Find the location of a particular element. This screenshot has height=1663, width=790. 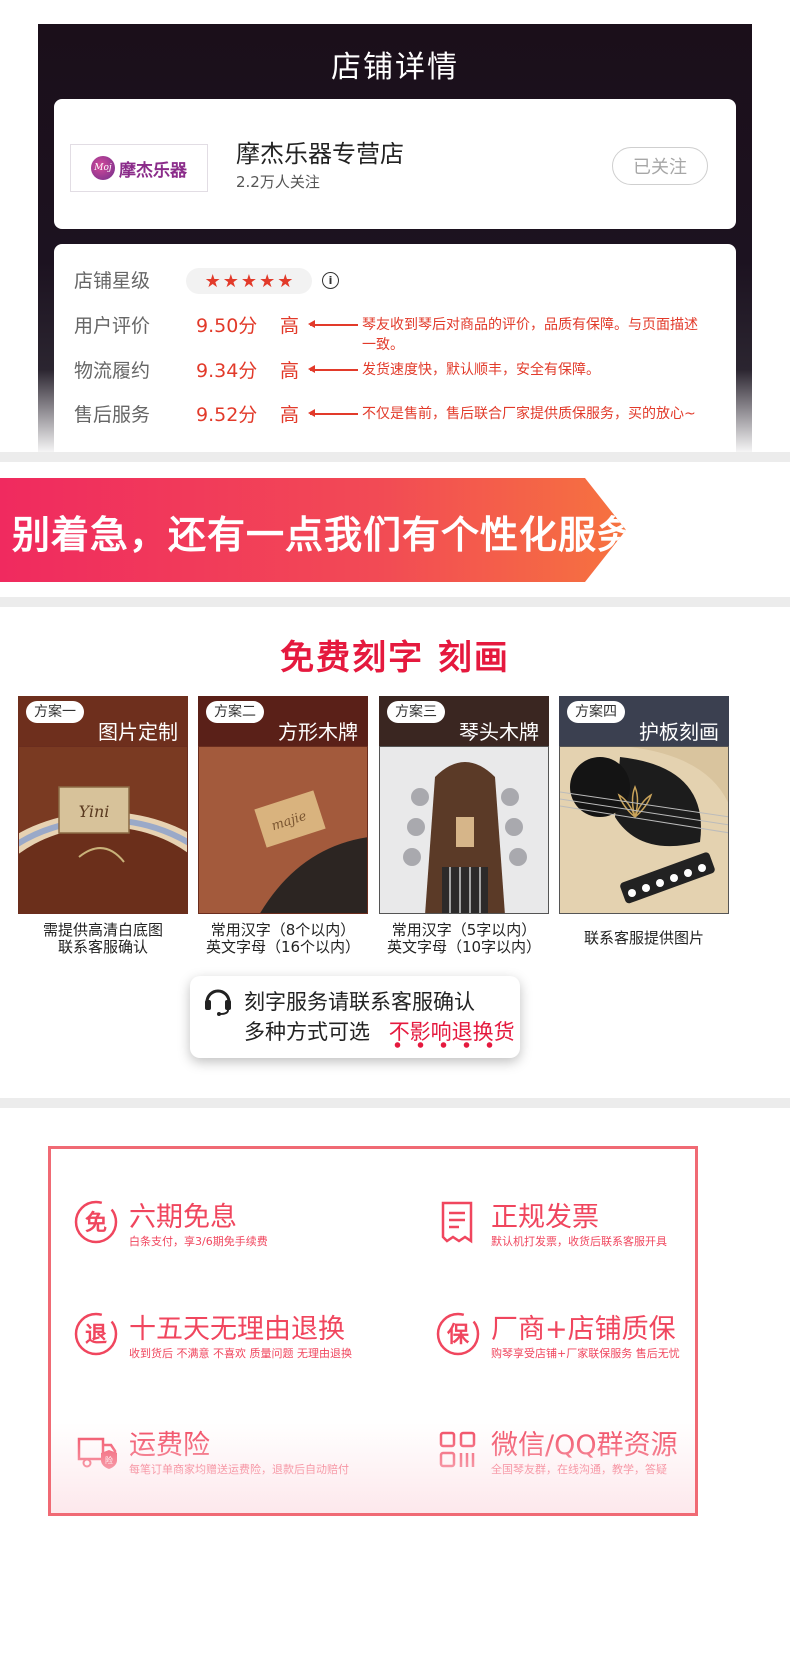

rating-row-aftersale: 售后服务 9.52分 高 不仅是售前，售后联合厂家提供质保服务，买的放心~ is located at coordinates (404, 415).